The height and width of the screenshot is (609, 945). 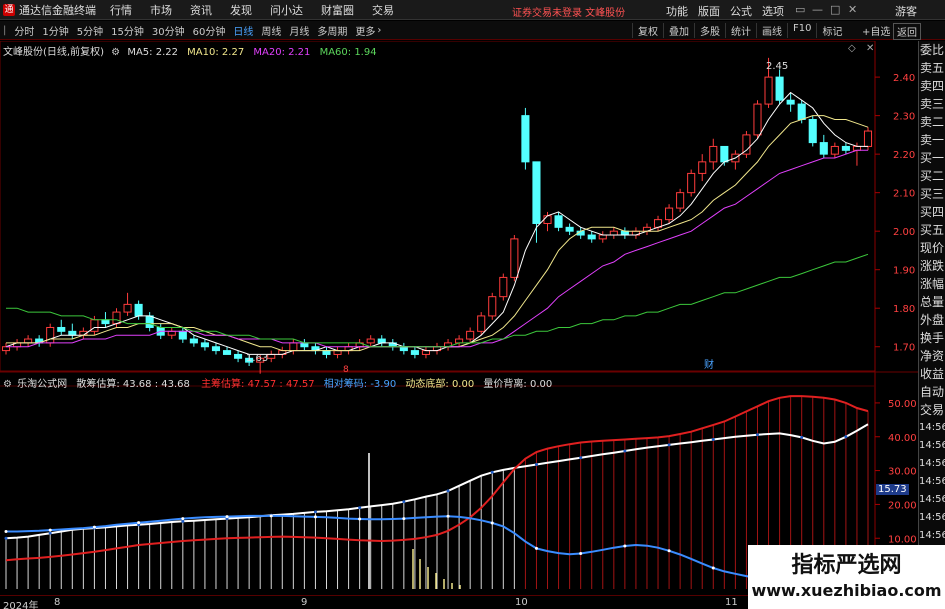 What do you see at coordinates (168, 30) in the screenshot?
I see `tab-30min: 30分钟` at bounding box center [168, 30].